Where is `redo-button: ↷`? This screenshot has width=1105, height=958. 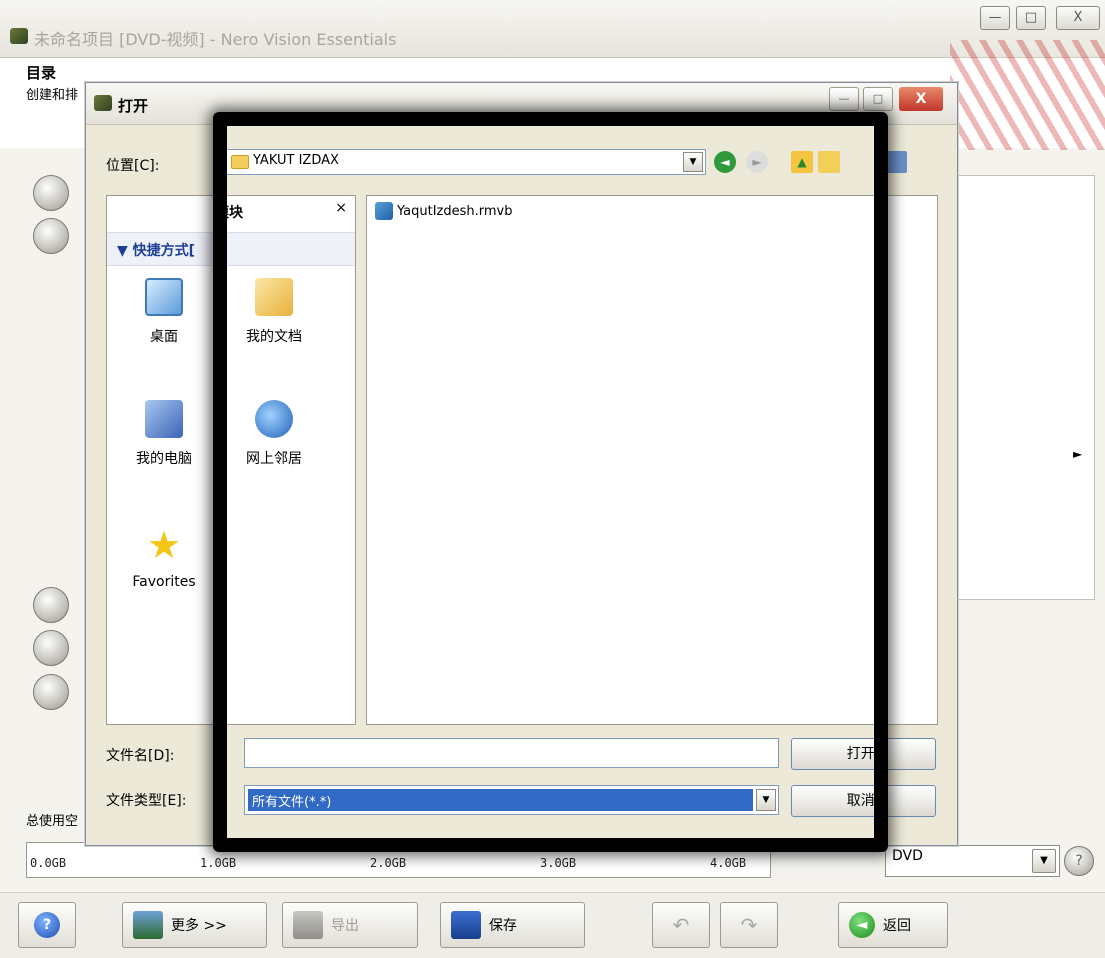 redo-button: ↷ is located at coordinates (749, 925).